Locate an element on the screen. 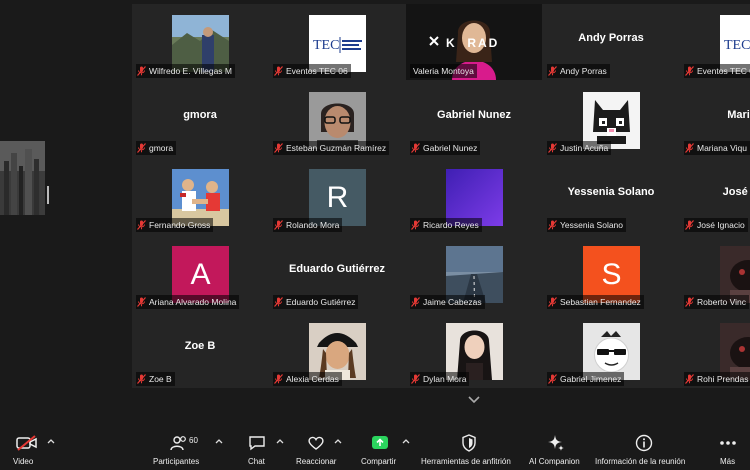 Image resolution: width=750 pixels, height=470 pixels. participant-name-bar: Eventos TEC 0 is located at coordinates (717, 71).